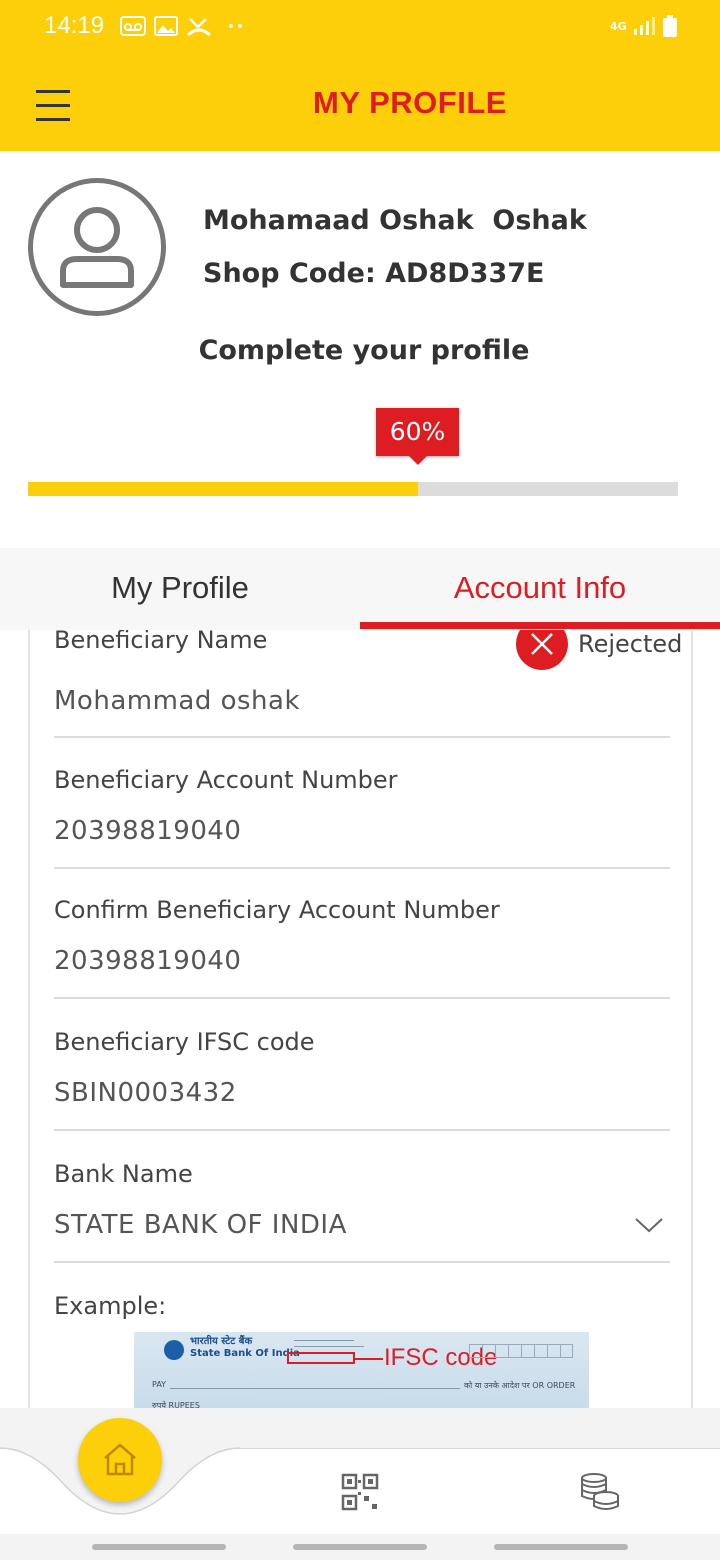  I want to click on battery-icon, so click(670, 26).